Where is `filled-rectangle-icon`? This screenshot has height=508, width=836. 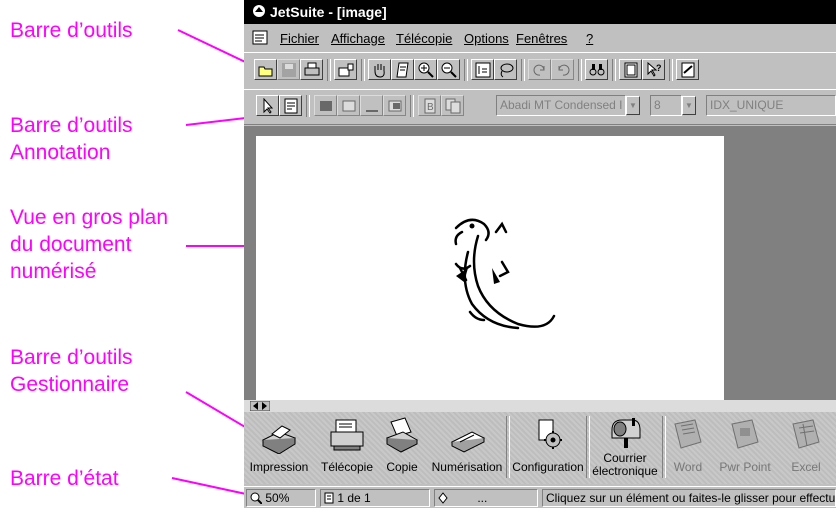 filled-rectangle-icon is located at coordinates (326, 106).